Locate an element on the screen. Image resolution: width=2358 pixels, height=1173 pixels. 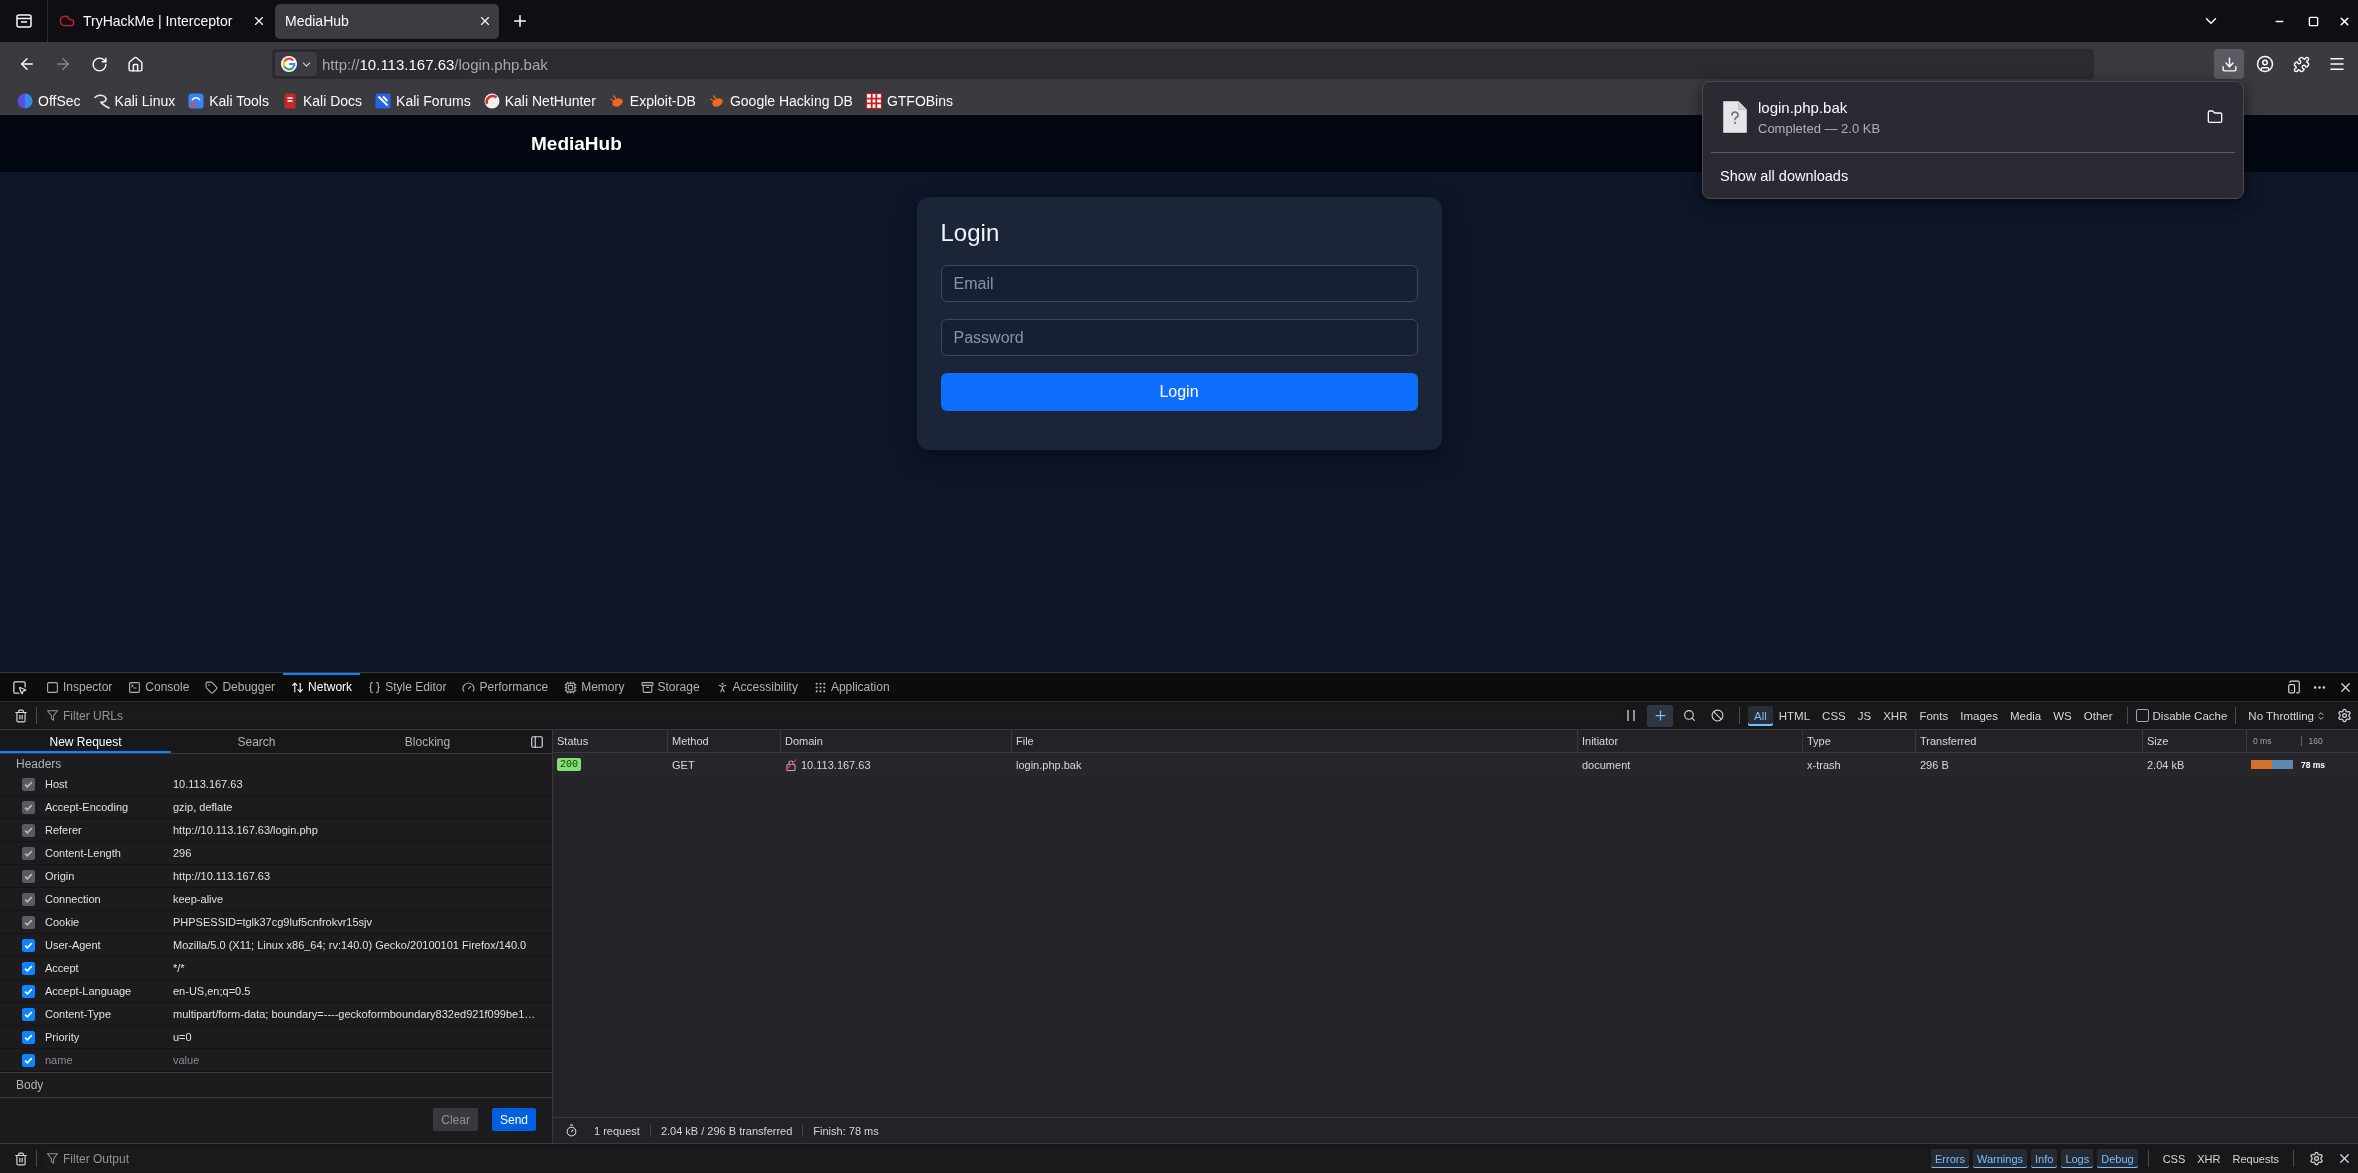
column-header: File is located at coordinates (1295, 741).